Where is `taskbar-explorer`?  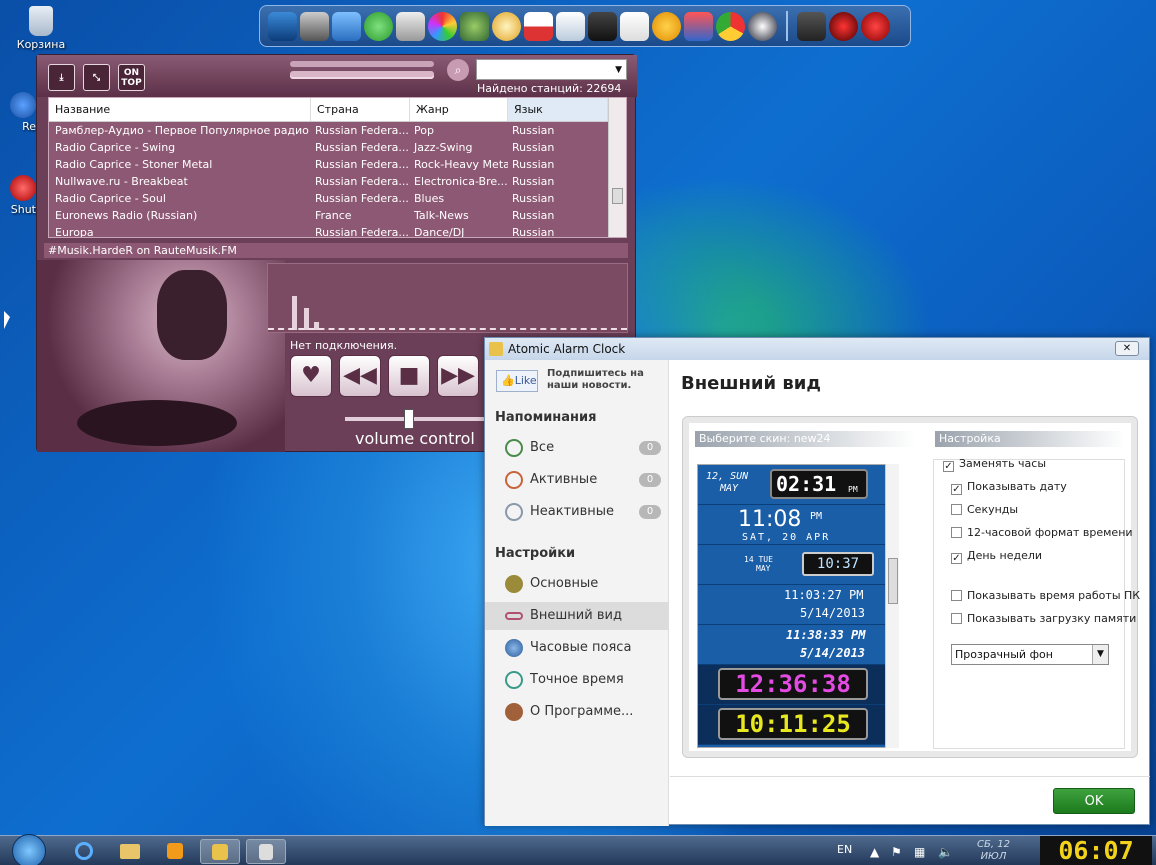
taskbar-explorer is located at coordinates (130, 851).